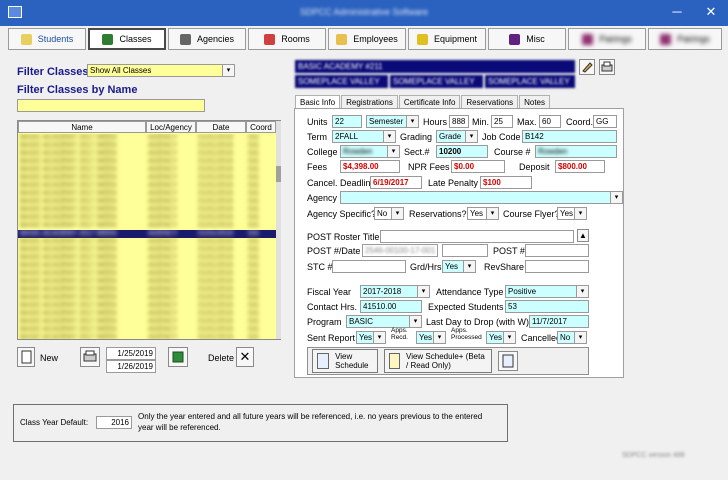 The image size is (728, 480). Describe the element at coordinates (685, 39) in the screenshot. I see `nav-pairings-2-button: Pairings` at that location.